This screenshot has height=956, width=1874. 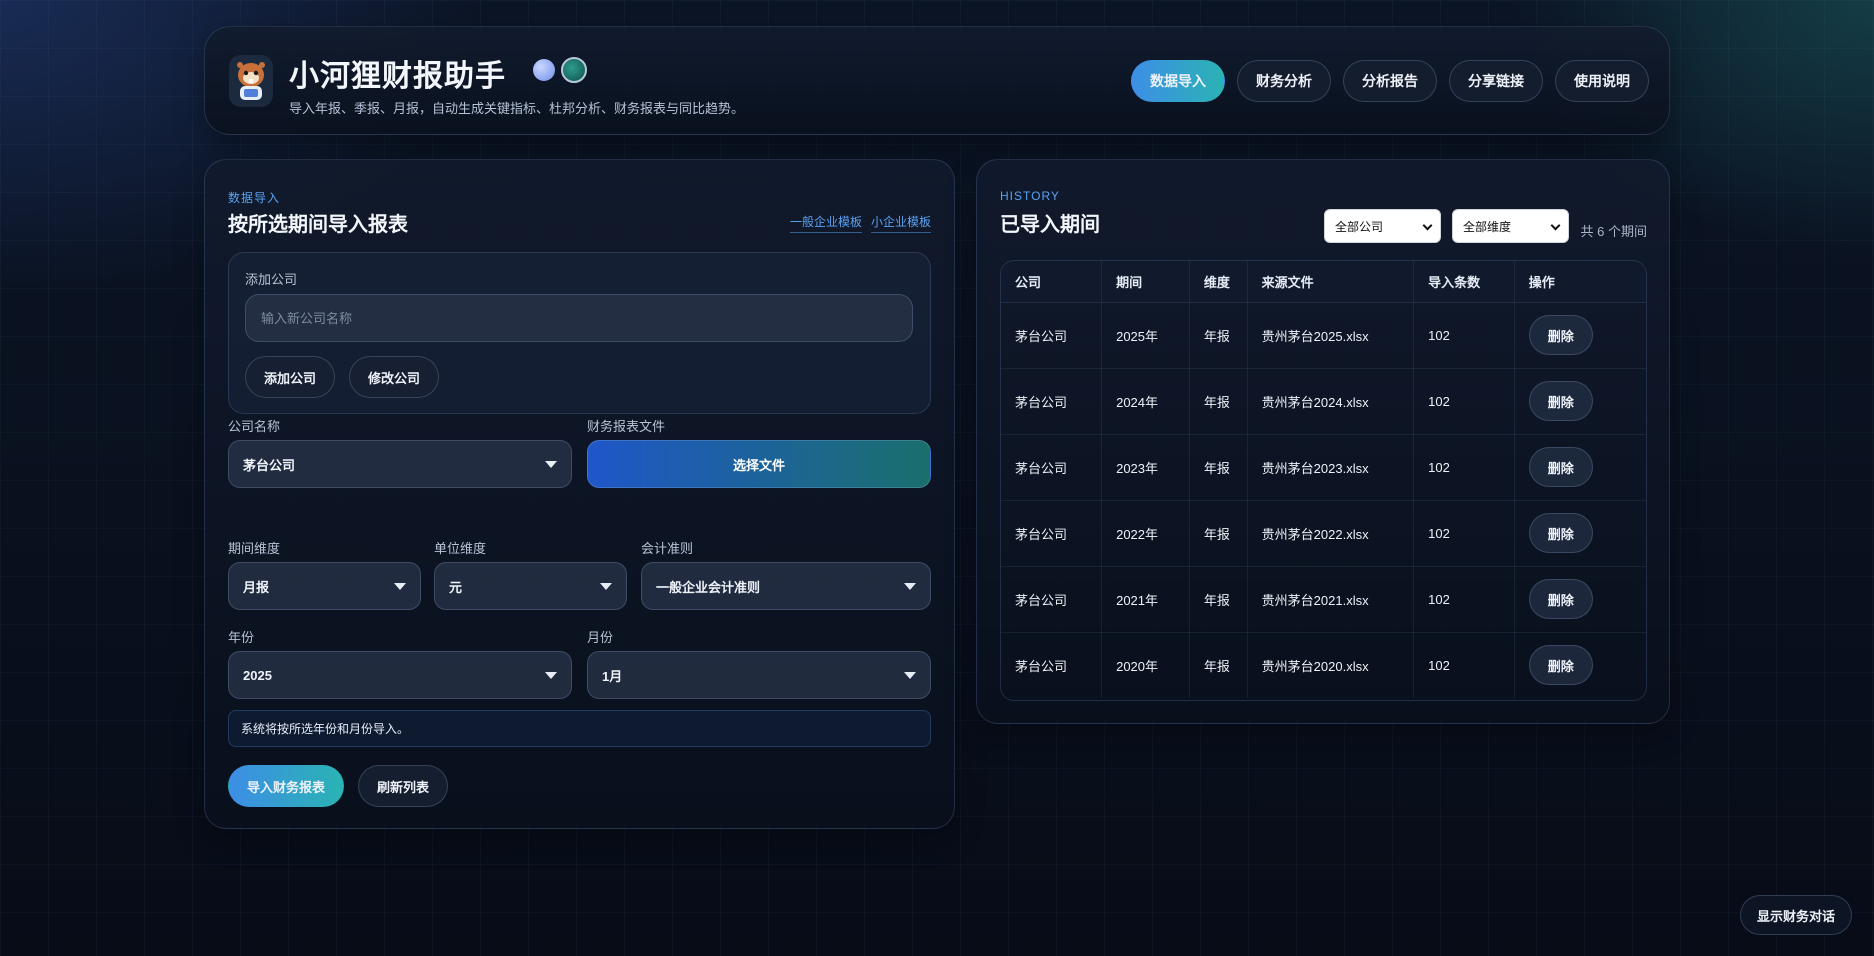 I want to click on period-count: 共 6 个期间, so click(x=1613, y=231).